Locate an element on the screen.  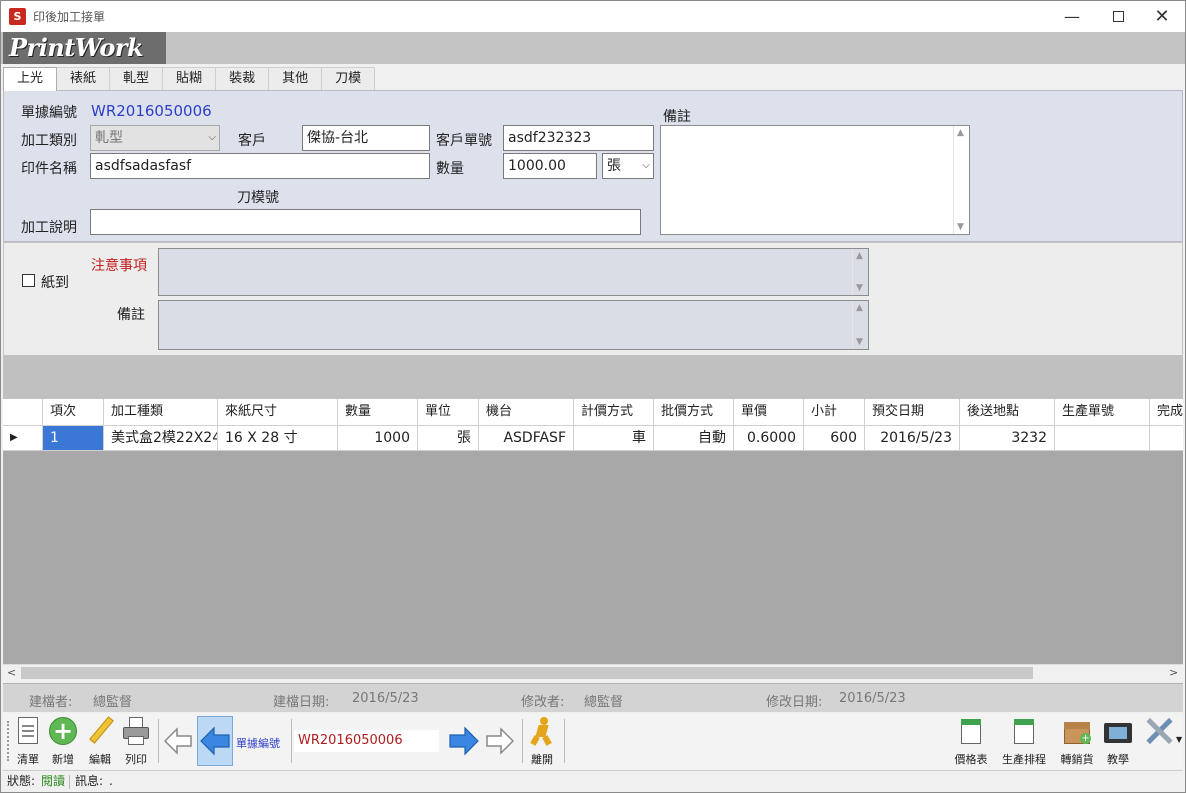
paper-arrived-checkbox is located at coordinates (28, 280).